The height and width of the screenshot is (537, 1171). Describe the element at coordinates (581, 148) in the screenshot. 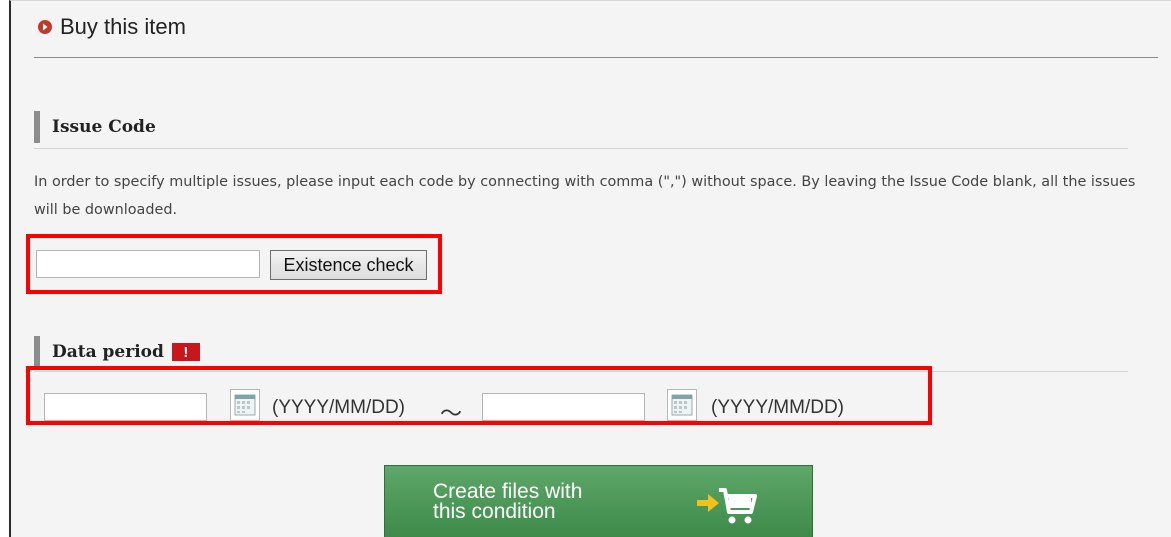

I see `issue-code-divider` at that location.